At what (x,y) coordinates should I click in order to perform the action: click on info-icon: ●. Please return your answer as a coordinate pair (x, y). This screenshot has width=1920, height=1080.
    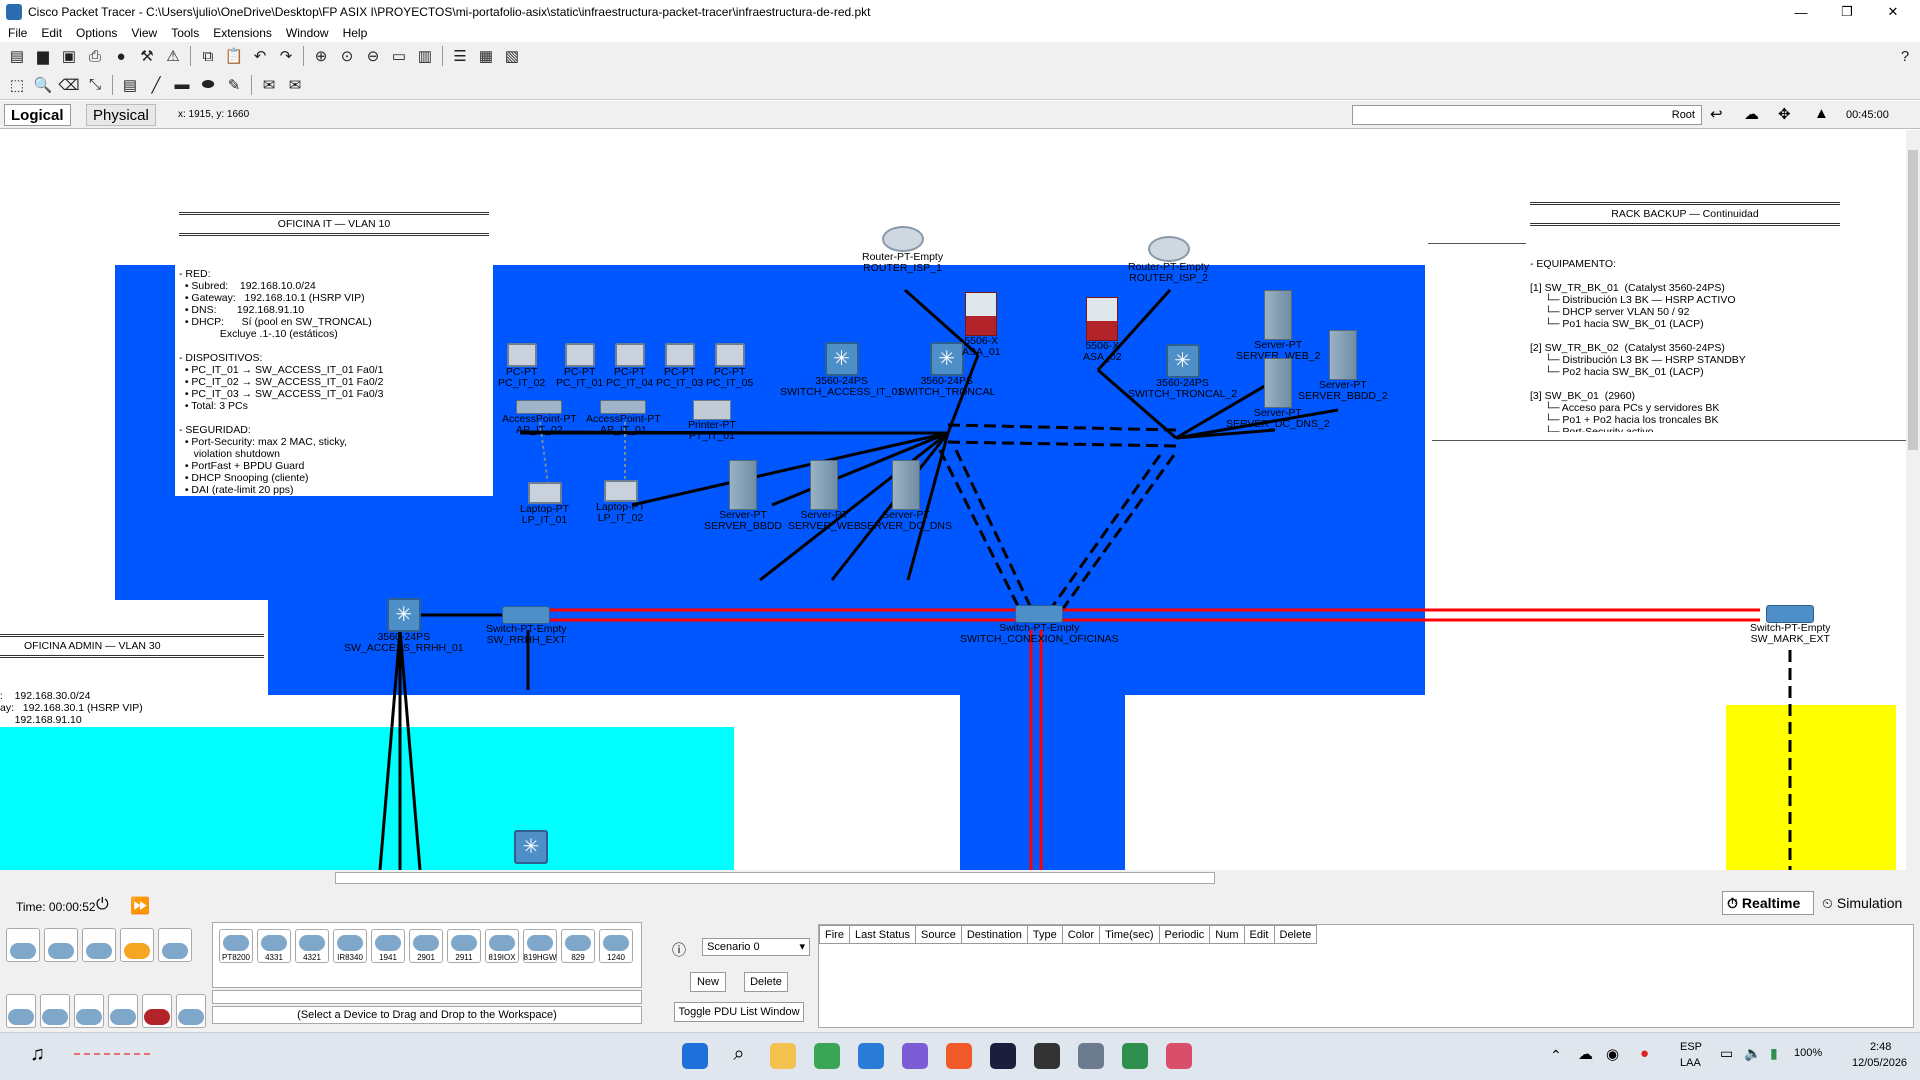
    Looking at the image, I should click on (121, 56).